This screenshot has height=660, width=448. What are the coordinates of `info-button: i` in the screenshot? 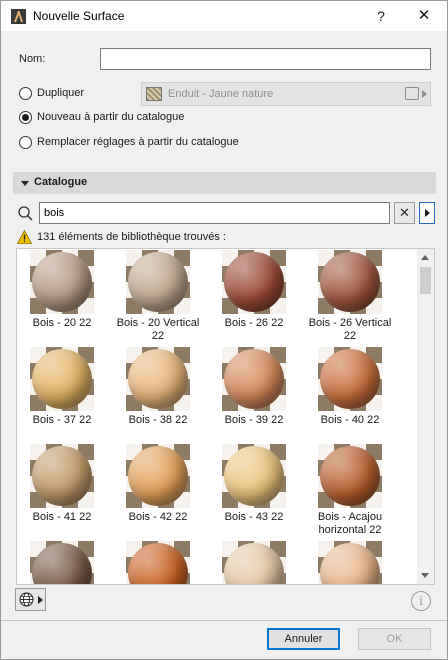 It's located at (421, 601).